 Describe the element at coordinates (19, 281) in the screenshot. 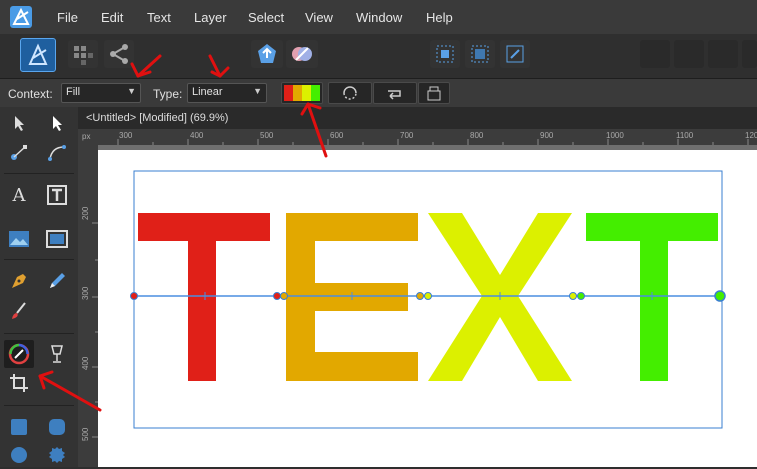

I see `pen-tool` at that location.